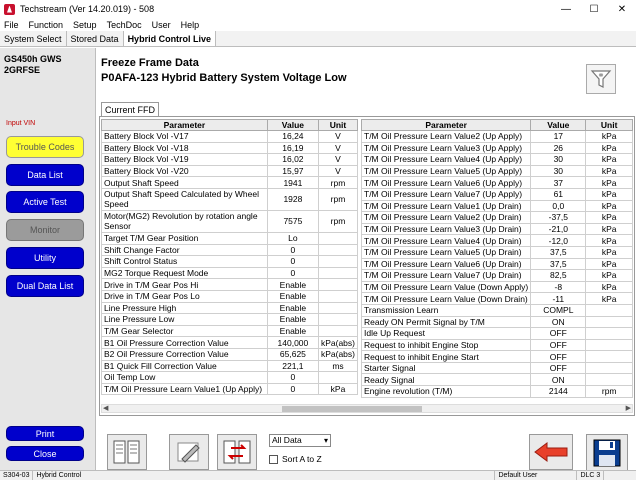 The image size is (636, 480). I want to click on cell-value: 1941, so click(292, 182).